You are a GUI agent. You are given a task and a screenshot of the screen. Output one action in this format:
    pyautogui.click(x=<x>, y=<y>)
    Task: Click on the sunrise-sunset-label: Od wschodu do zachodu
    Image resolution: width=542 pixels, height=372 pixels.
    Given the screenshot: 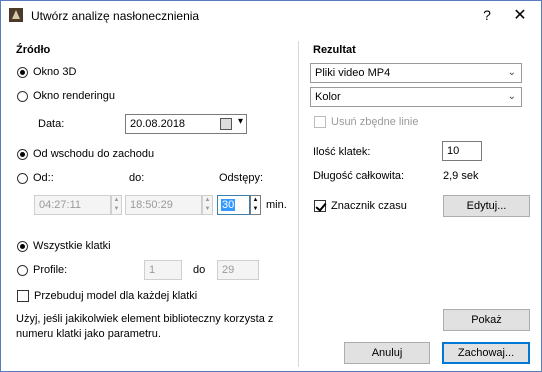 What is the action you would take?
    pyautogui.click(x=93, y=154)
    